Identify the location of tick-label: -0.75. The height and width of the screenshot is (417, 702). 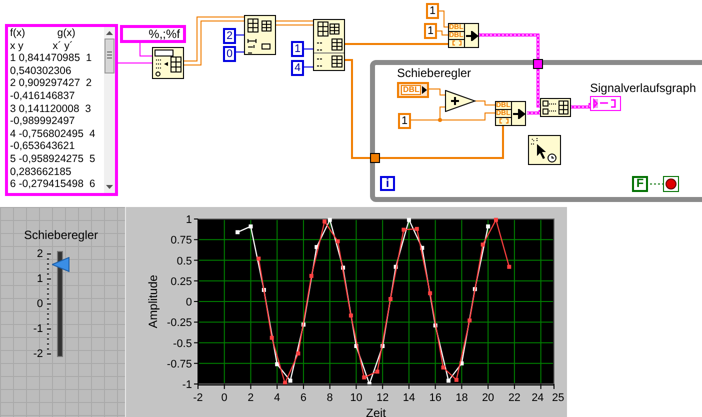
(179, 364).